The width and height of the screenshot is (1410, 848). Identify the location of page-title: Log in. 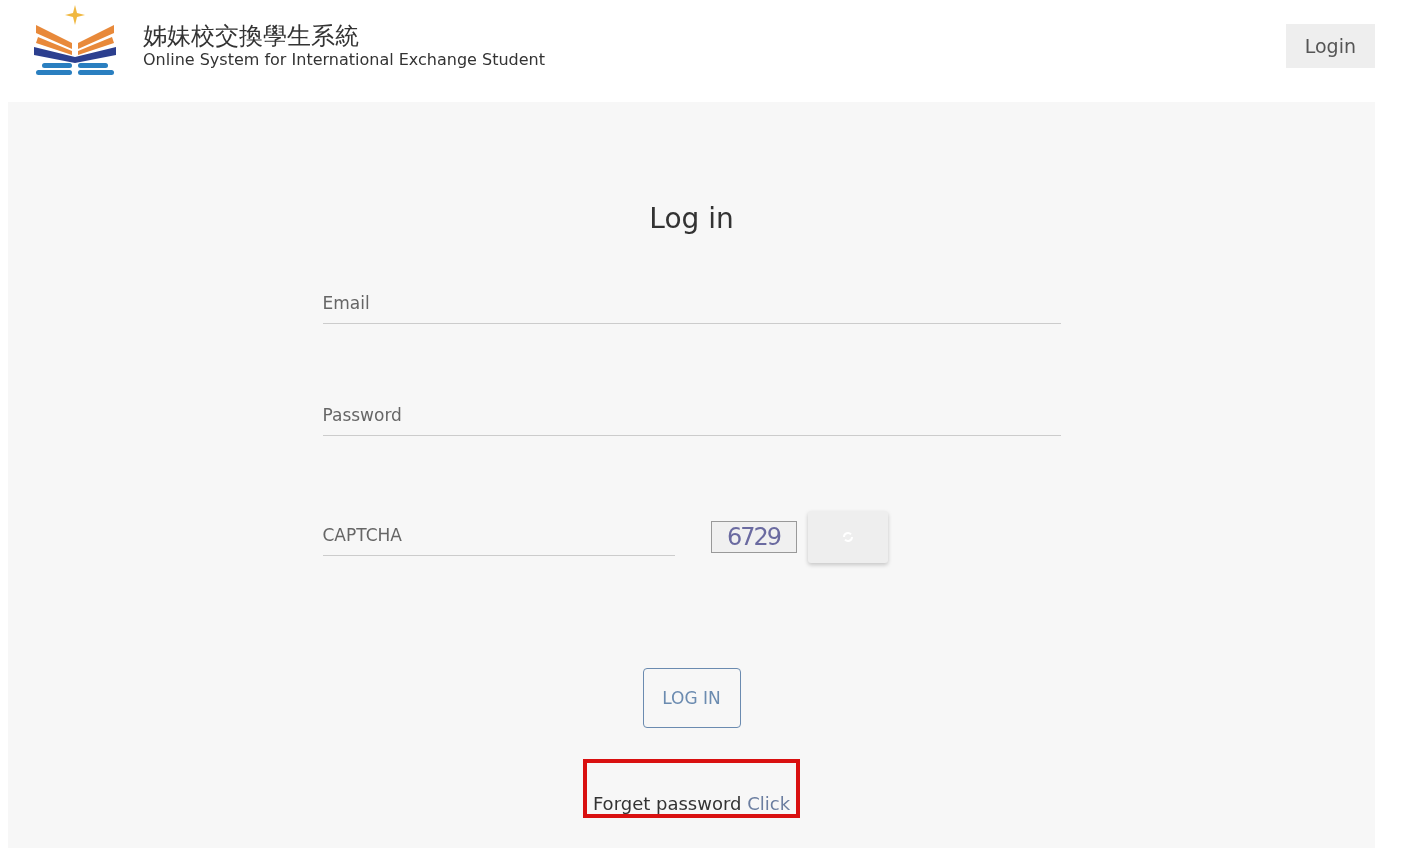
(691, 218).